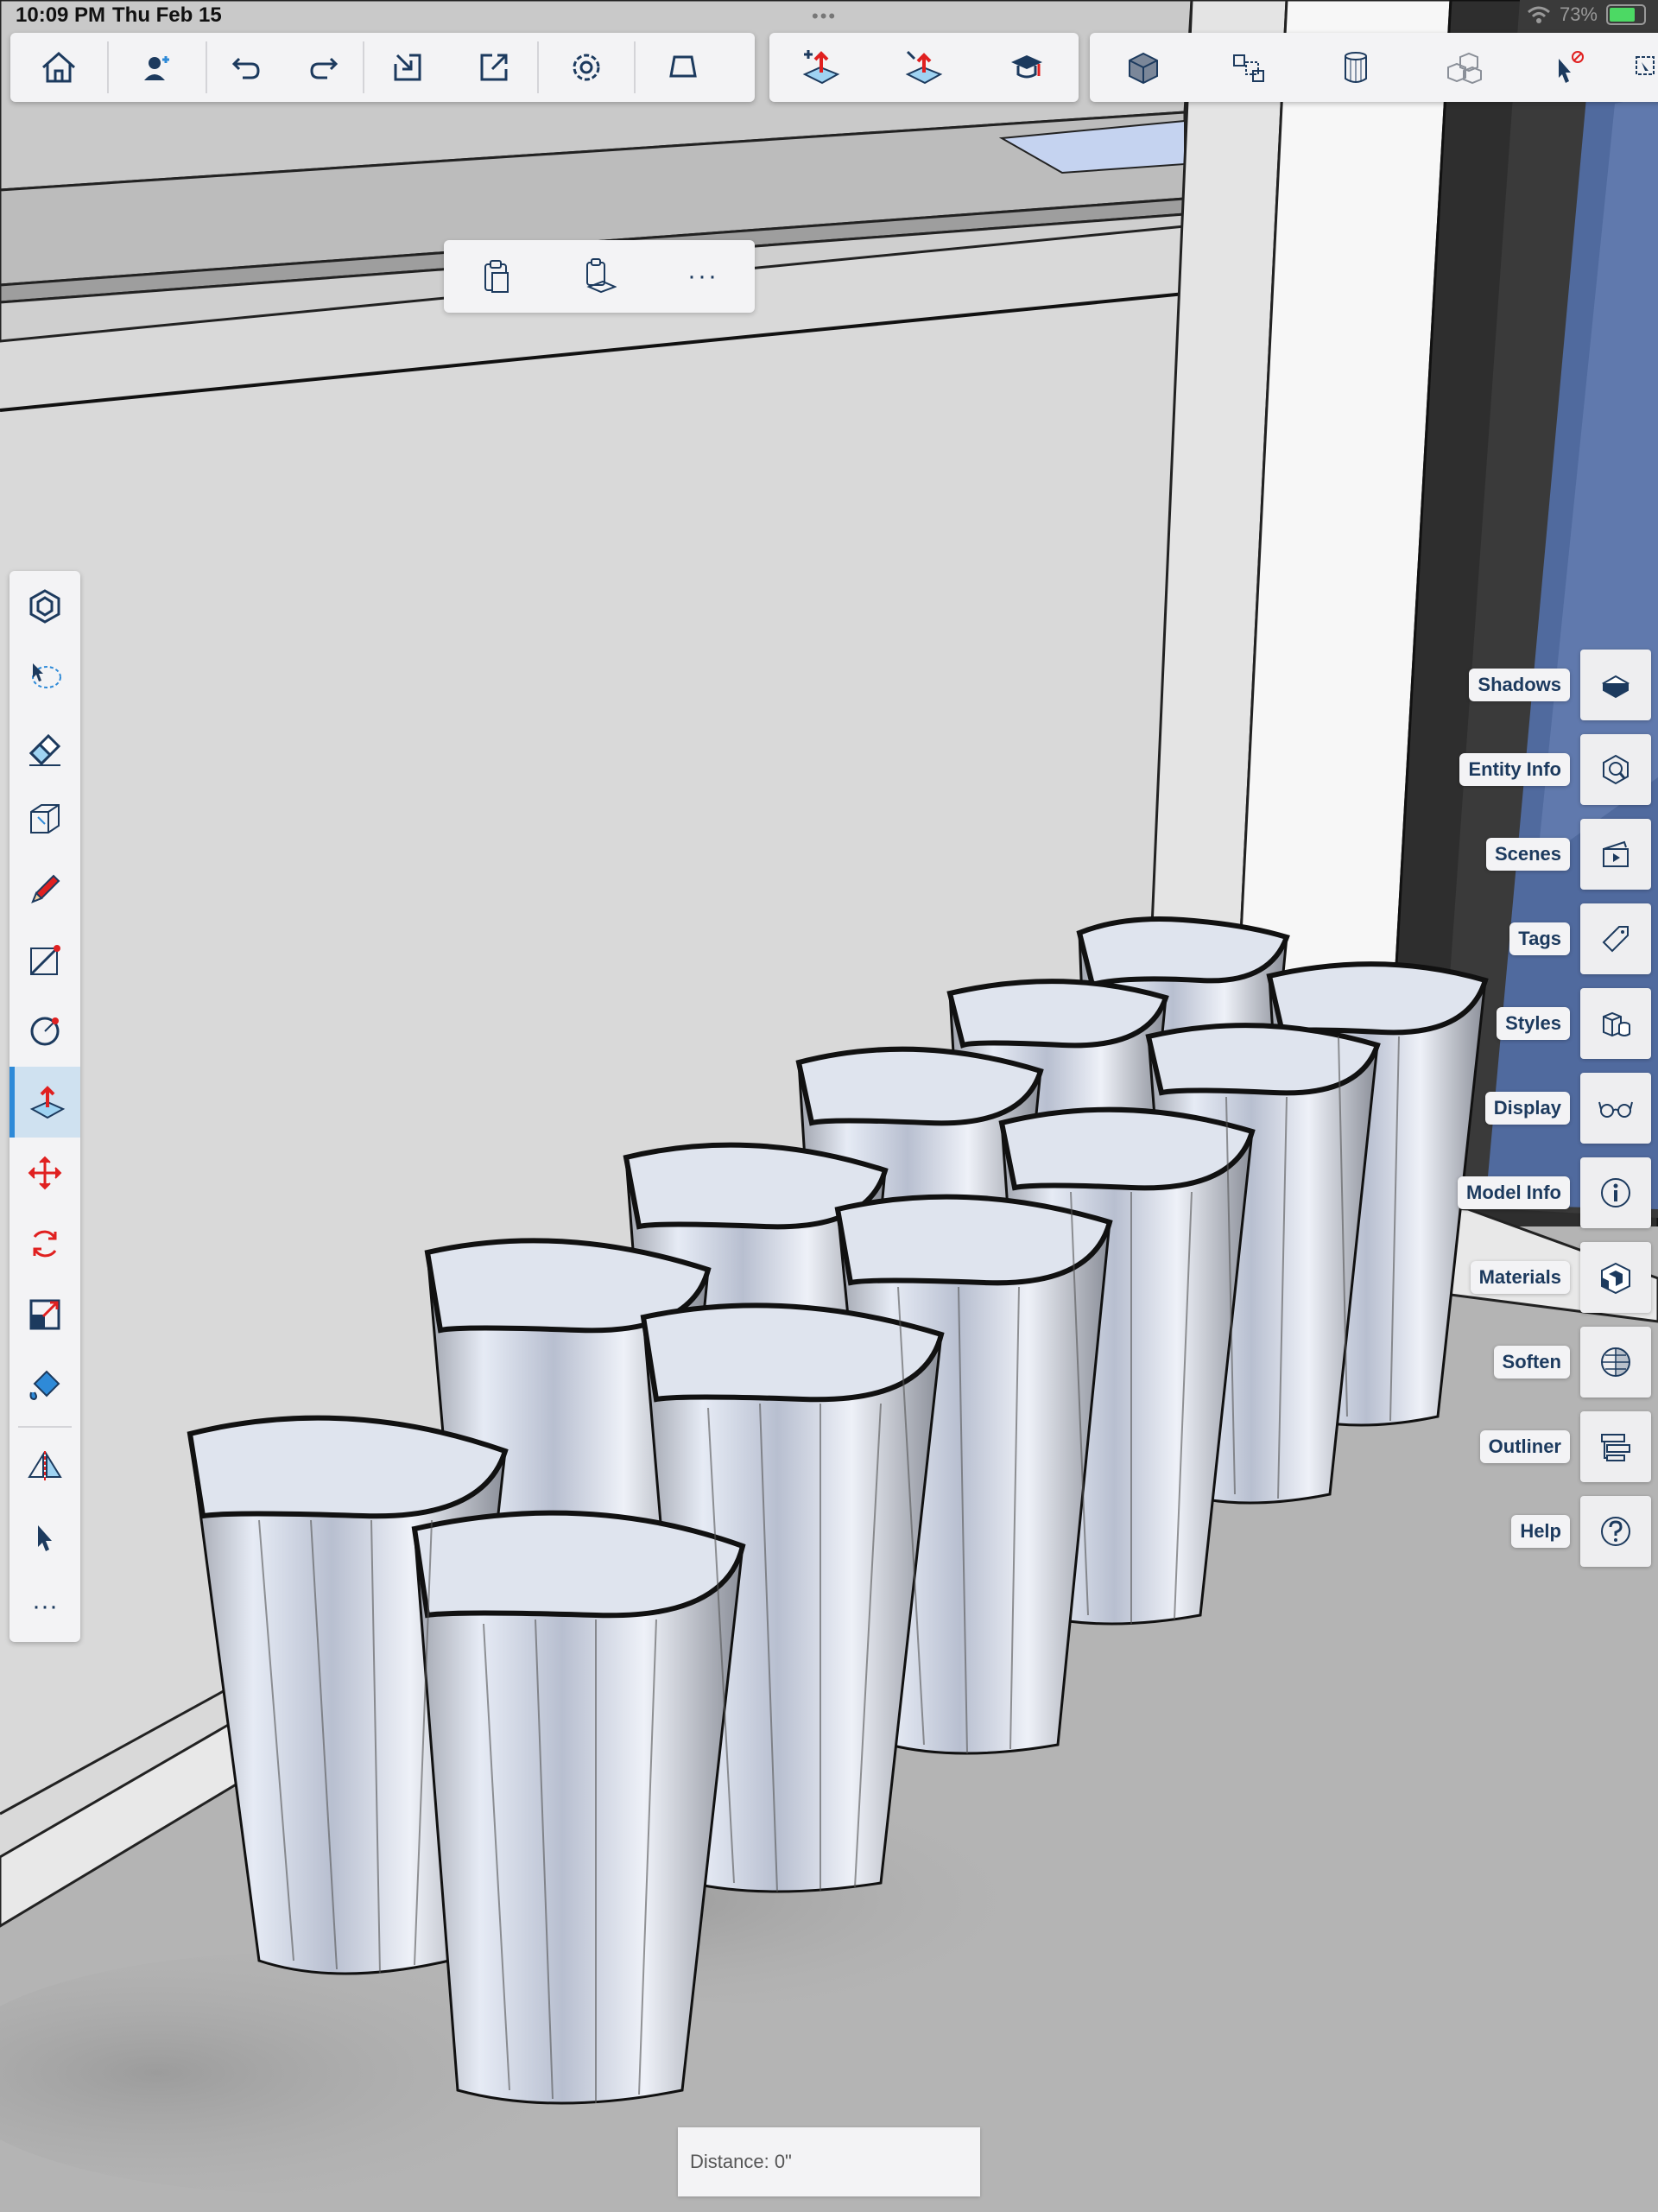 This screenshot has height=2212, width=1658. I want to click on tool-tape-measure, so click(45, 818).